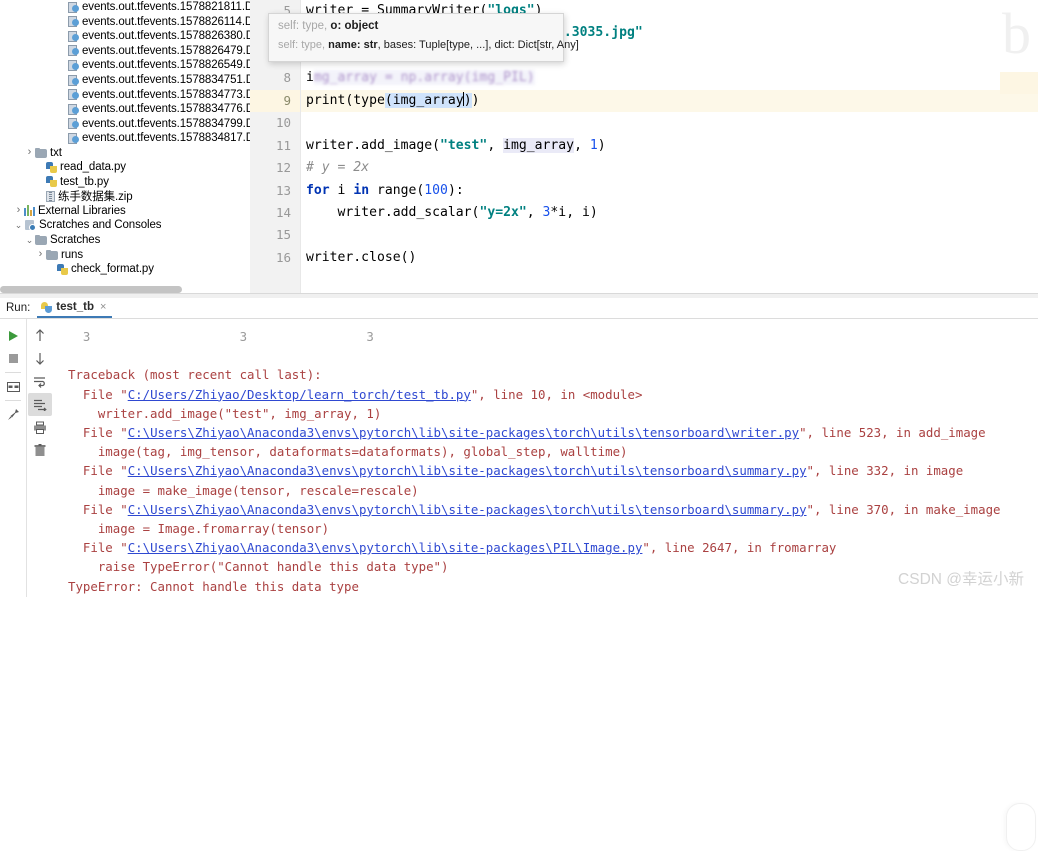 The height and width of the screenshot is (851, 1038). Describe the element at coordinates (82, 210) in the screenshot. I see `tree-item-label: External Libraries` at that location.